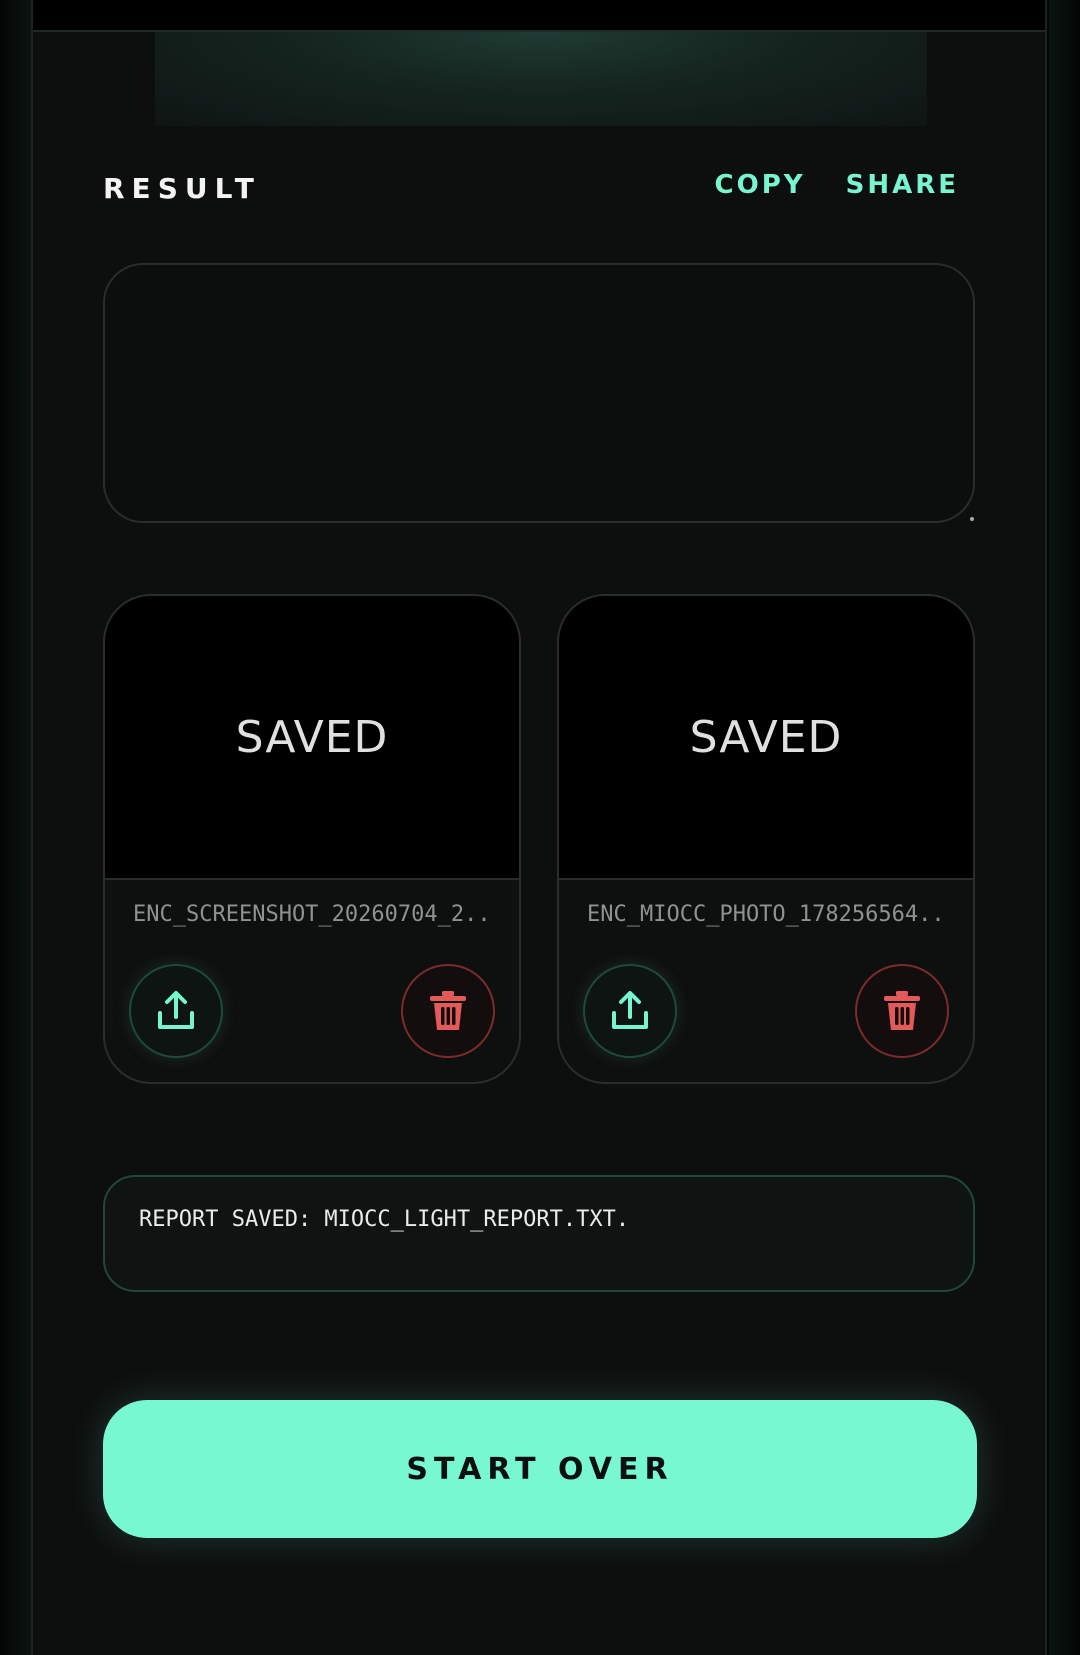 This screenshot has width=1080, height=1655. I want to click on result-header: RESULT COPY SHARE, so click(531, 190).